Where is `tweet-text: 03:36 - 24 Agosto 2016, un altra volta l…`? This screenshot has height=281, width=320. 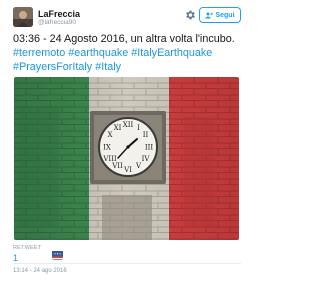 tweet-text: 03:36 - 24 Agosto 2016, un altra volta l… is located at coordinates (129, 53).